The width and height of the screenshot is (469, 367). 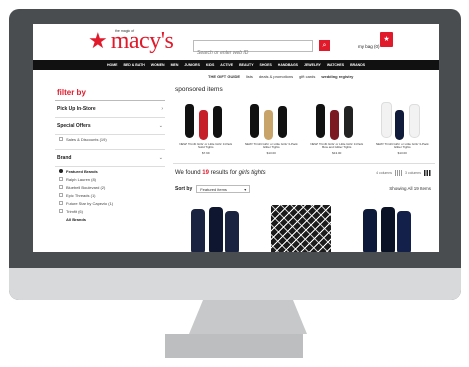 What do you see at coordinates (110, 158) in the screenshot?
I see `brand-filter: Brand ⌄` at bounding box center [110, 158].